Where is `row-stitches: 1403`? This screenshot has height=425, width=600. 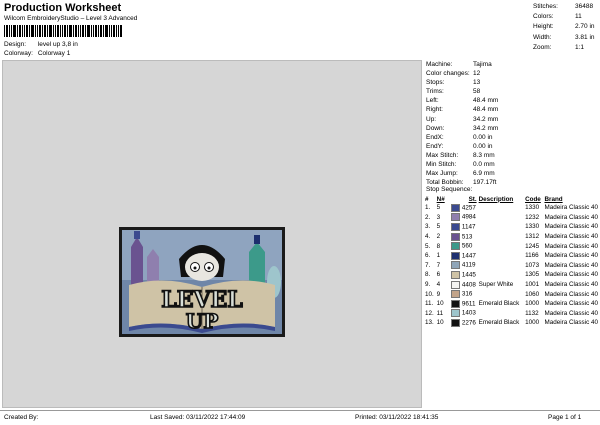
row-stitches: 1403 is located at coordinates (464, 314).